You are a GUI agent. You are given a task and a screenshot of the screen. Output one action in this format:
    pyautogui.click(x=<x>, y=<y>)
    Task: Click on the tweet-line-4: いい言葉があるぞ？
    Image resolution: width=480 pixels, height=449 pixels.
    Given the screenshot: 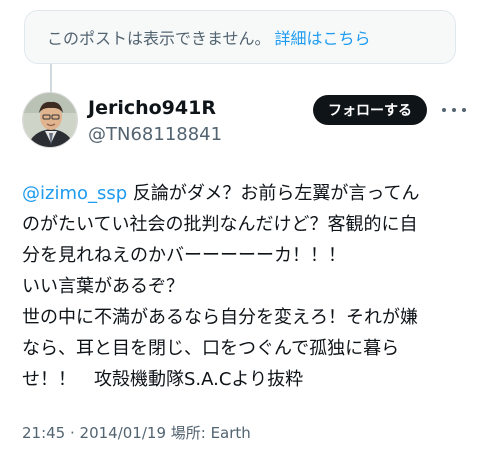 What is the action you would take?
    pyautogui.click(x=103, y=286)
    